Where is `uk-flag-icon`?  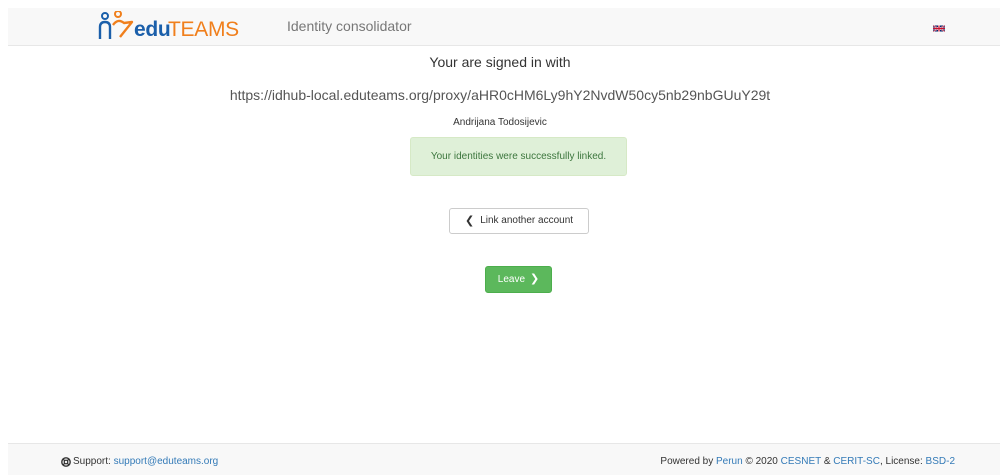 uk-flag-icon is located at coordinates (939, 28).